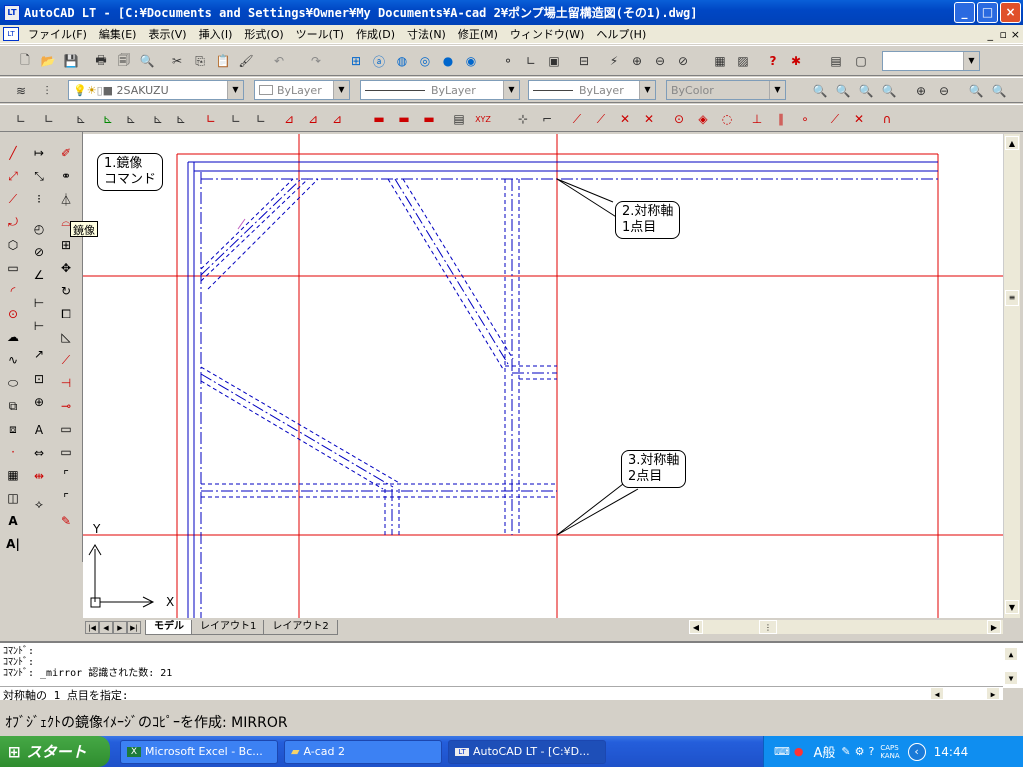 Image resolution: width=1023 pixels, height=767 pixels. Describe the element at coordinates (743, 61) in the screenshot. I see `palette-icon: ▨` at that location.